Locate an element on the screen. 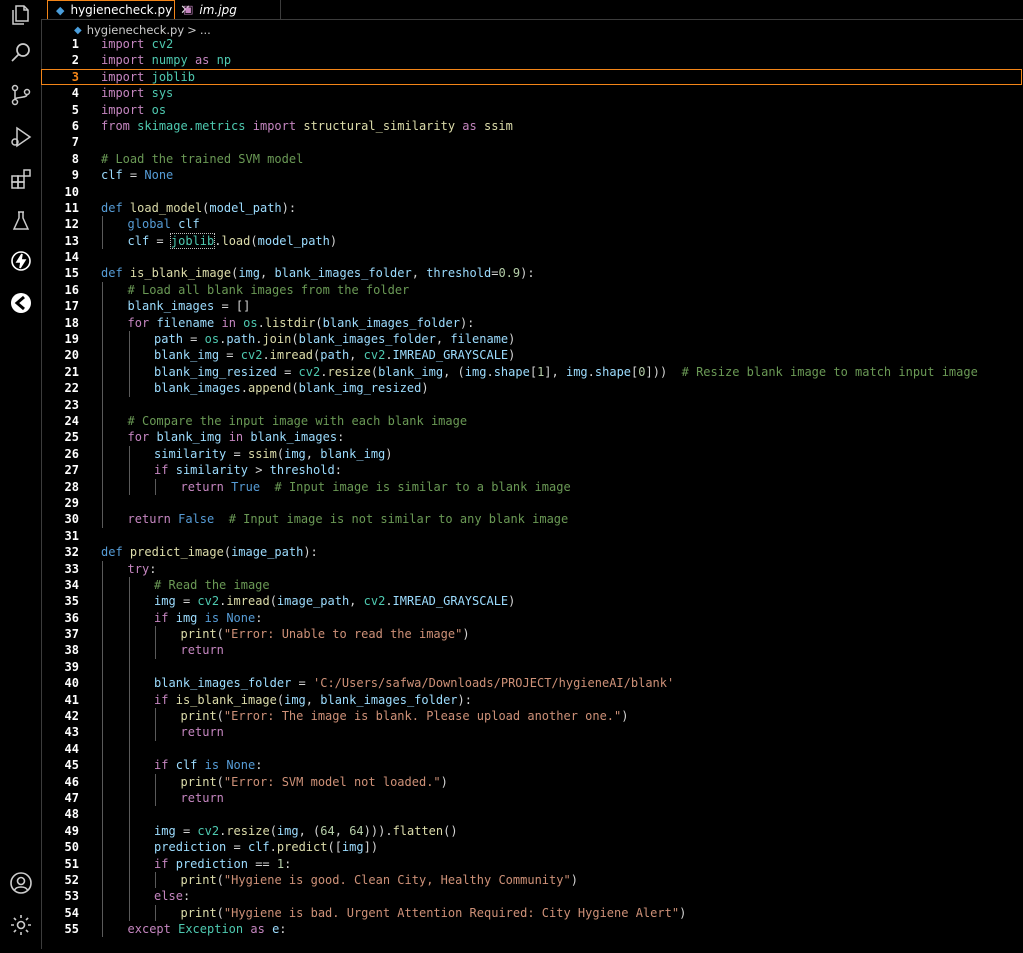  code-line: 31 is located at coordinates (532, 536).